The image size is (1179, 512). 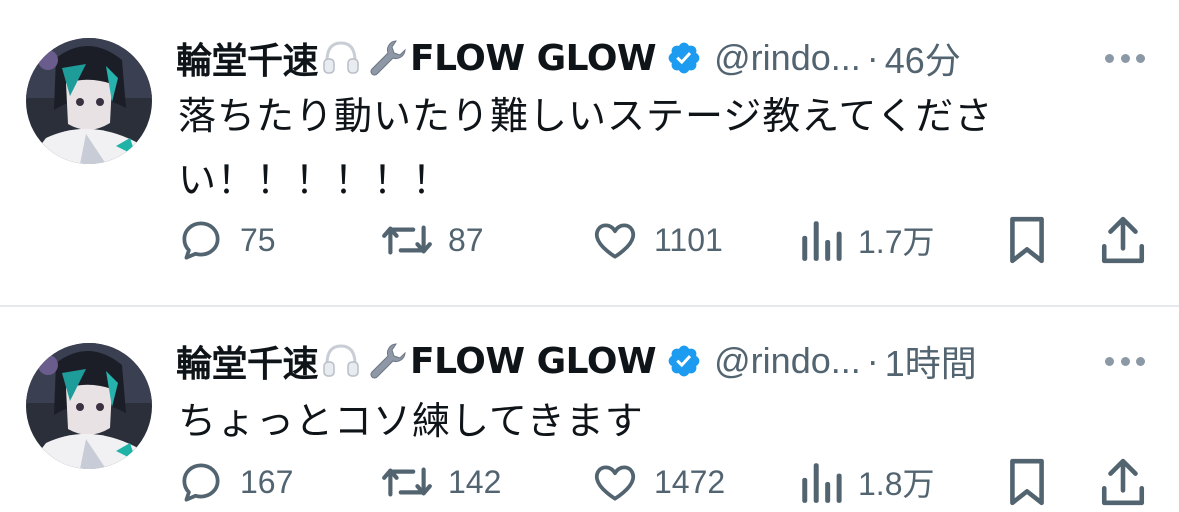 What do you see at coordinates (923, 58) in the screenshot?
I see `timestamp: 46分` at bounding box center [923, 58].